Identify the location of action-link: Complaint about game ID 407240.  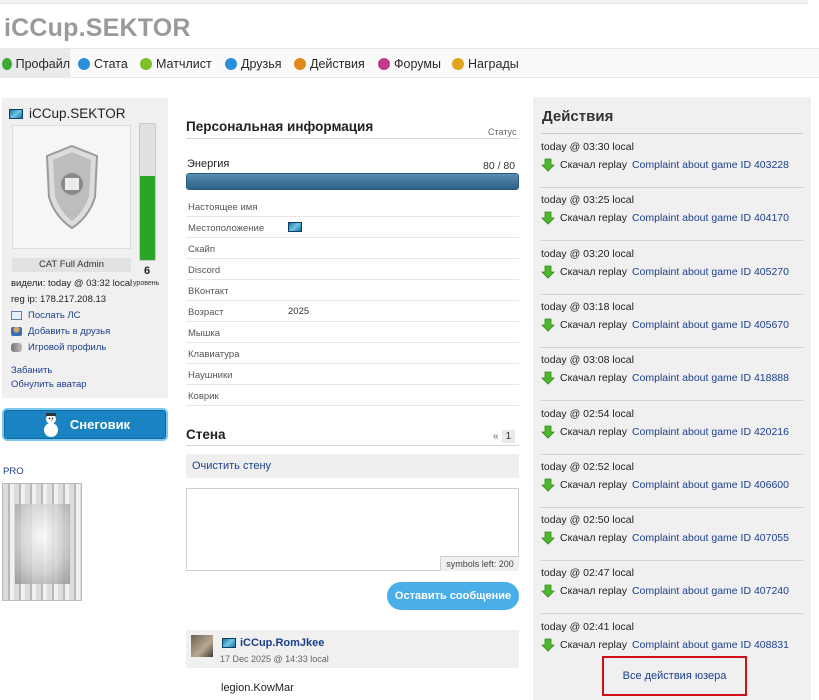
(710, 591).